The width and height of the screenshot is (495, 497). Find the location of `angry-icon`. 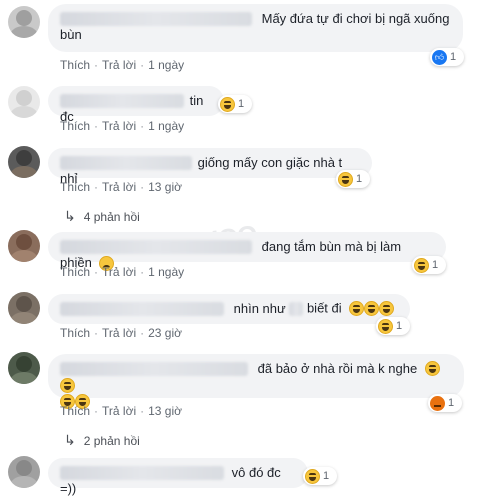

angry-icon is located at coordinates (437, 403).